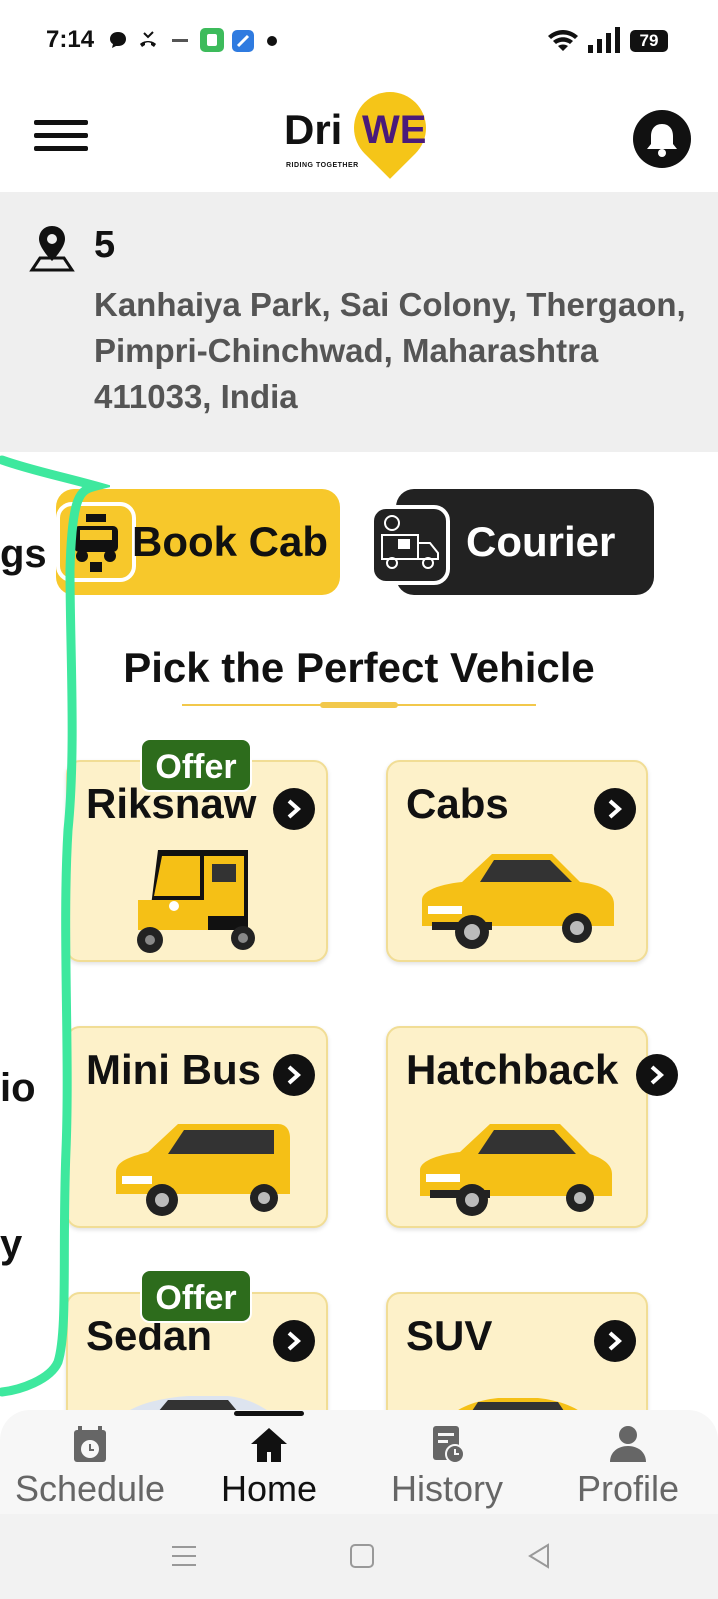 The image size is (718, 1599). I want to click on signal-app-icon, so click(180, 40).